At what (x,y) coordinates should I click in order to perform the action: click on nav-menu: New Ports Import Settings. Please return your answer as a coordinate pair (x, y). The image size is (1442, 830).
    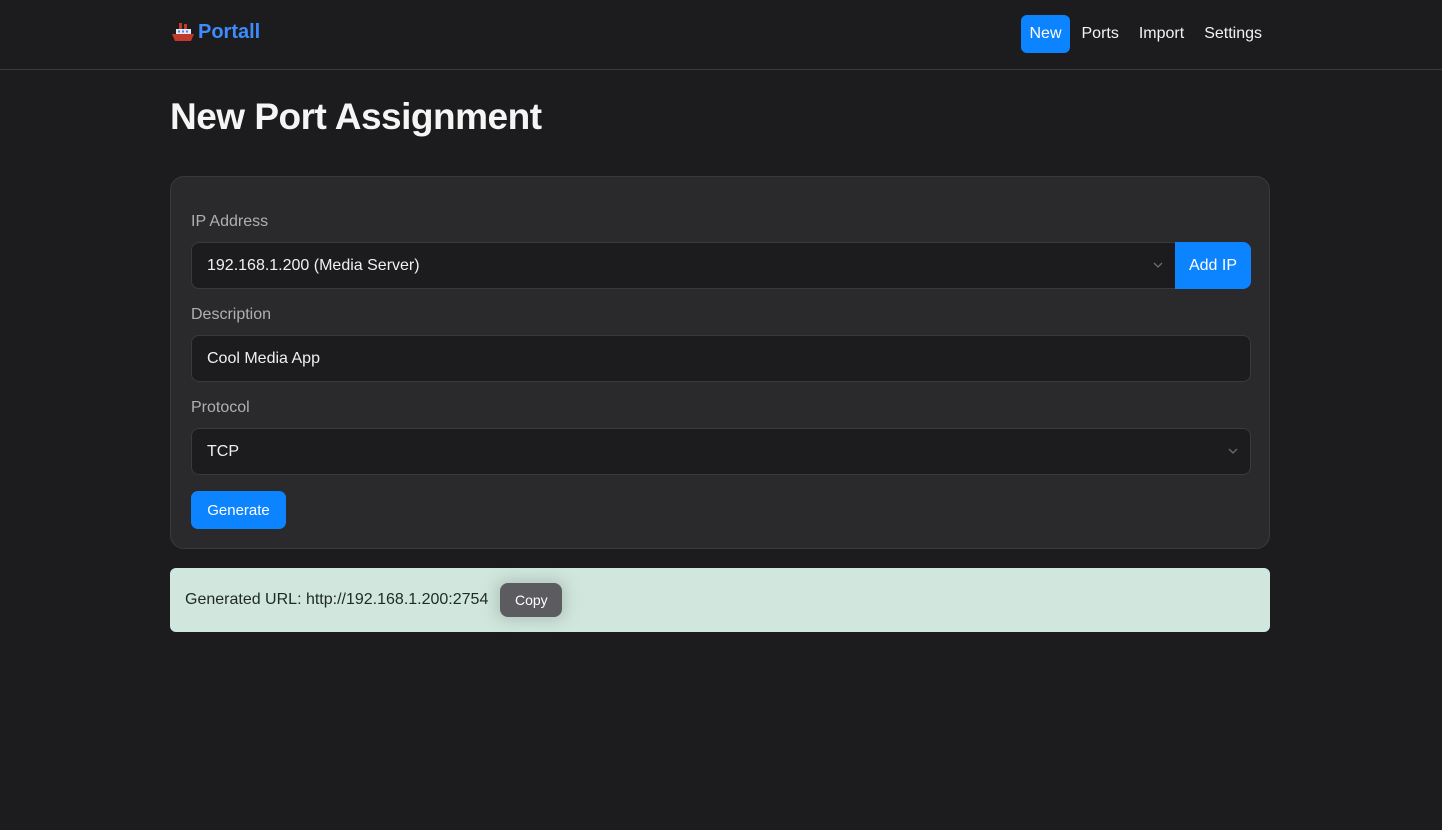
    Looking at the image, I should click on (1145, 34).